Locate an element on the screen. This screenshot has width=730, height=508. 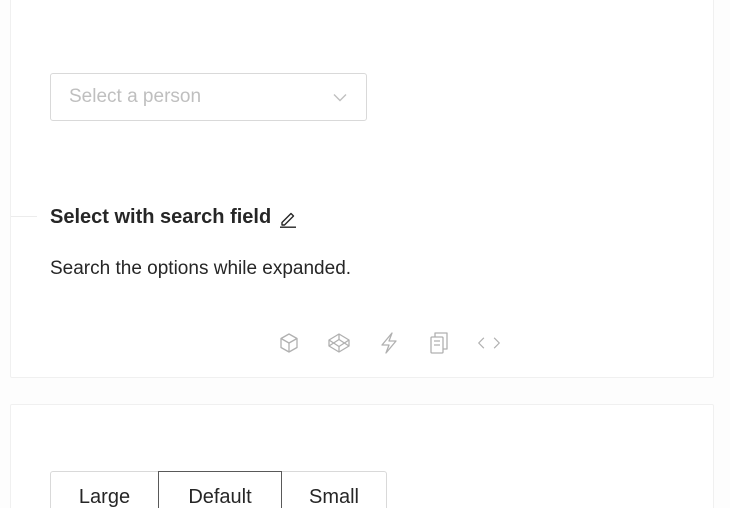
edit-icon is located at coordinates (288, 218).